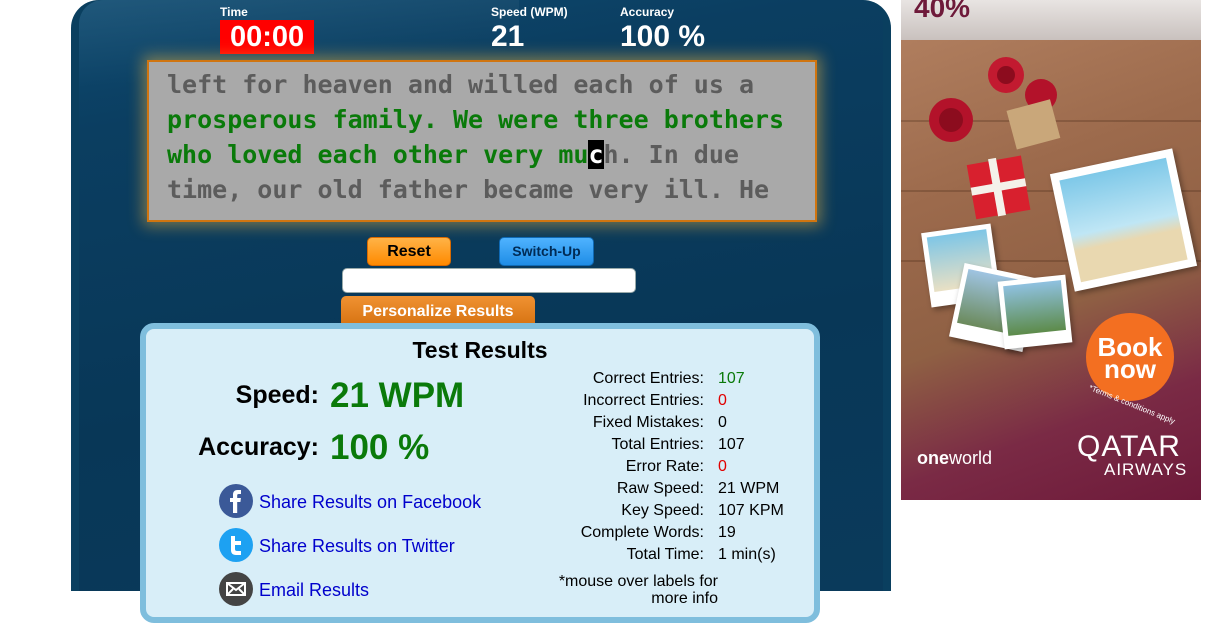  I want to click on stat-row-correct-entries: Correct Entries: 107, so click(671, 381).